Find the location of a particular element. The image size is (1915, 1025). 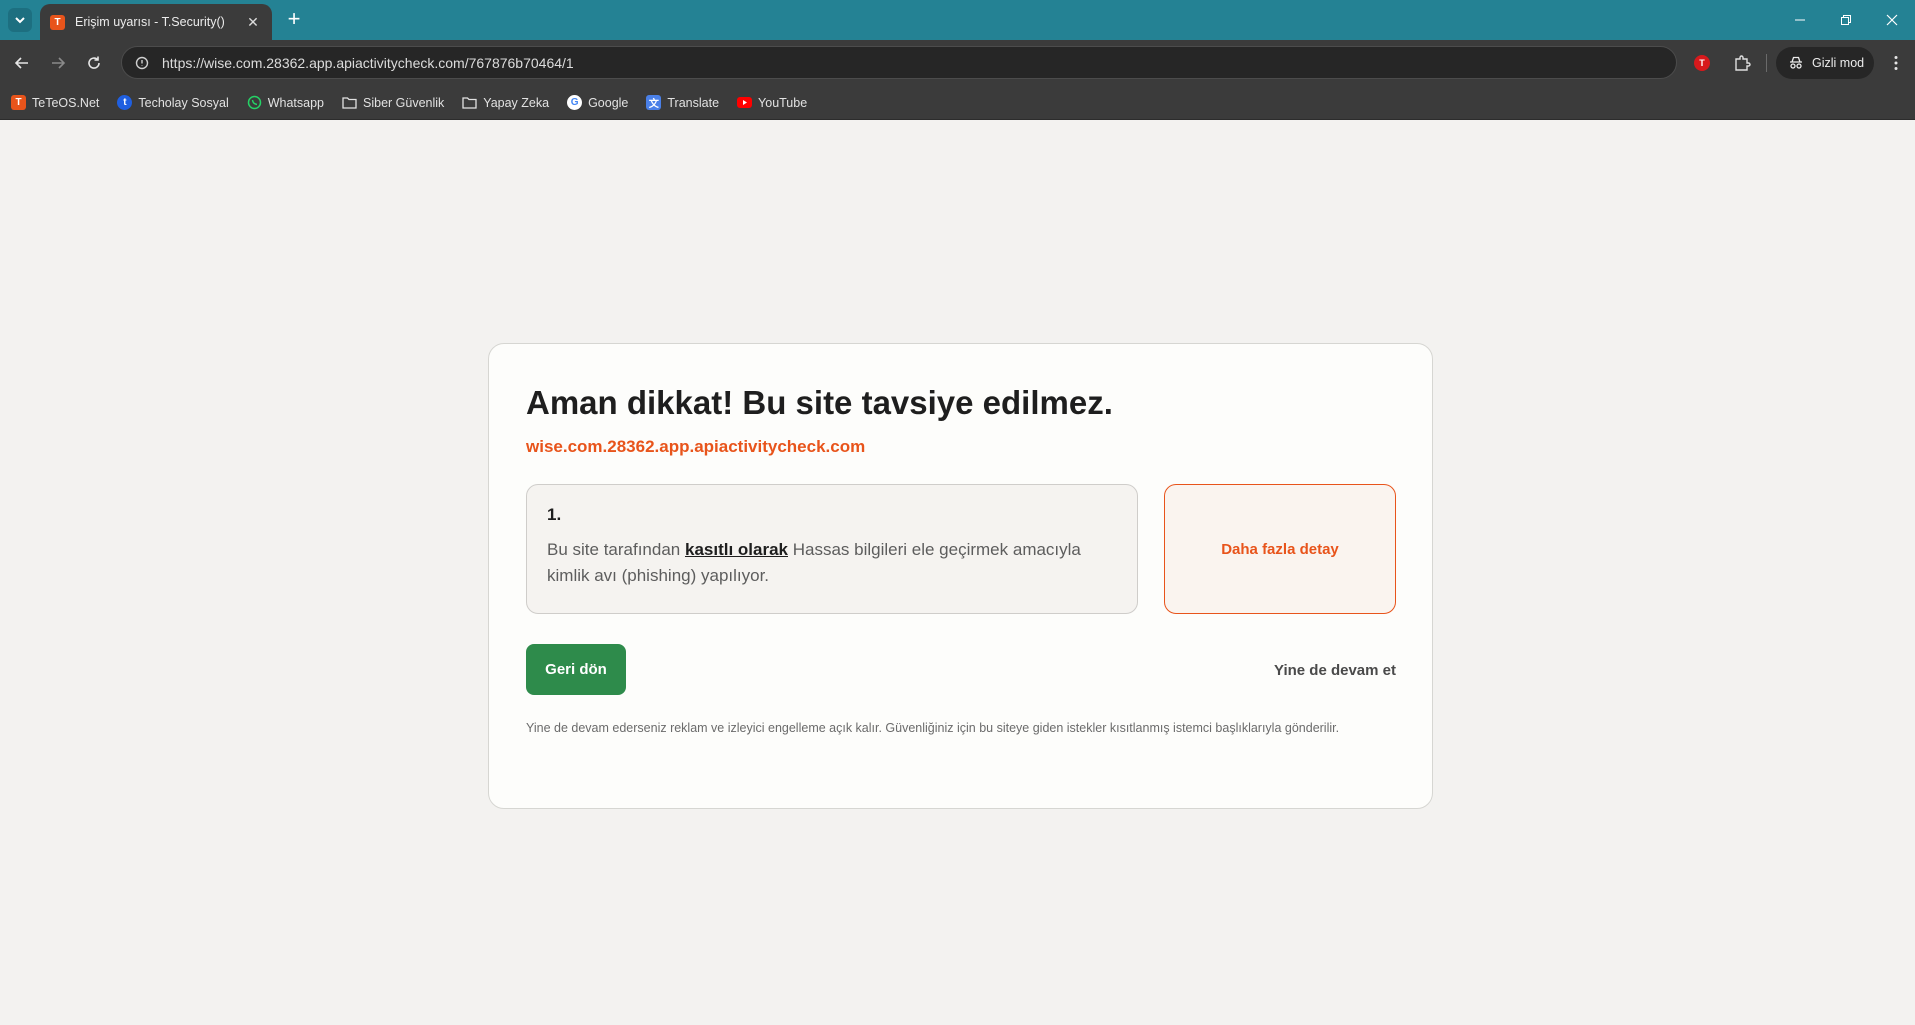

tab-search-button is located at coordinates (20, 20).